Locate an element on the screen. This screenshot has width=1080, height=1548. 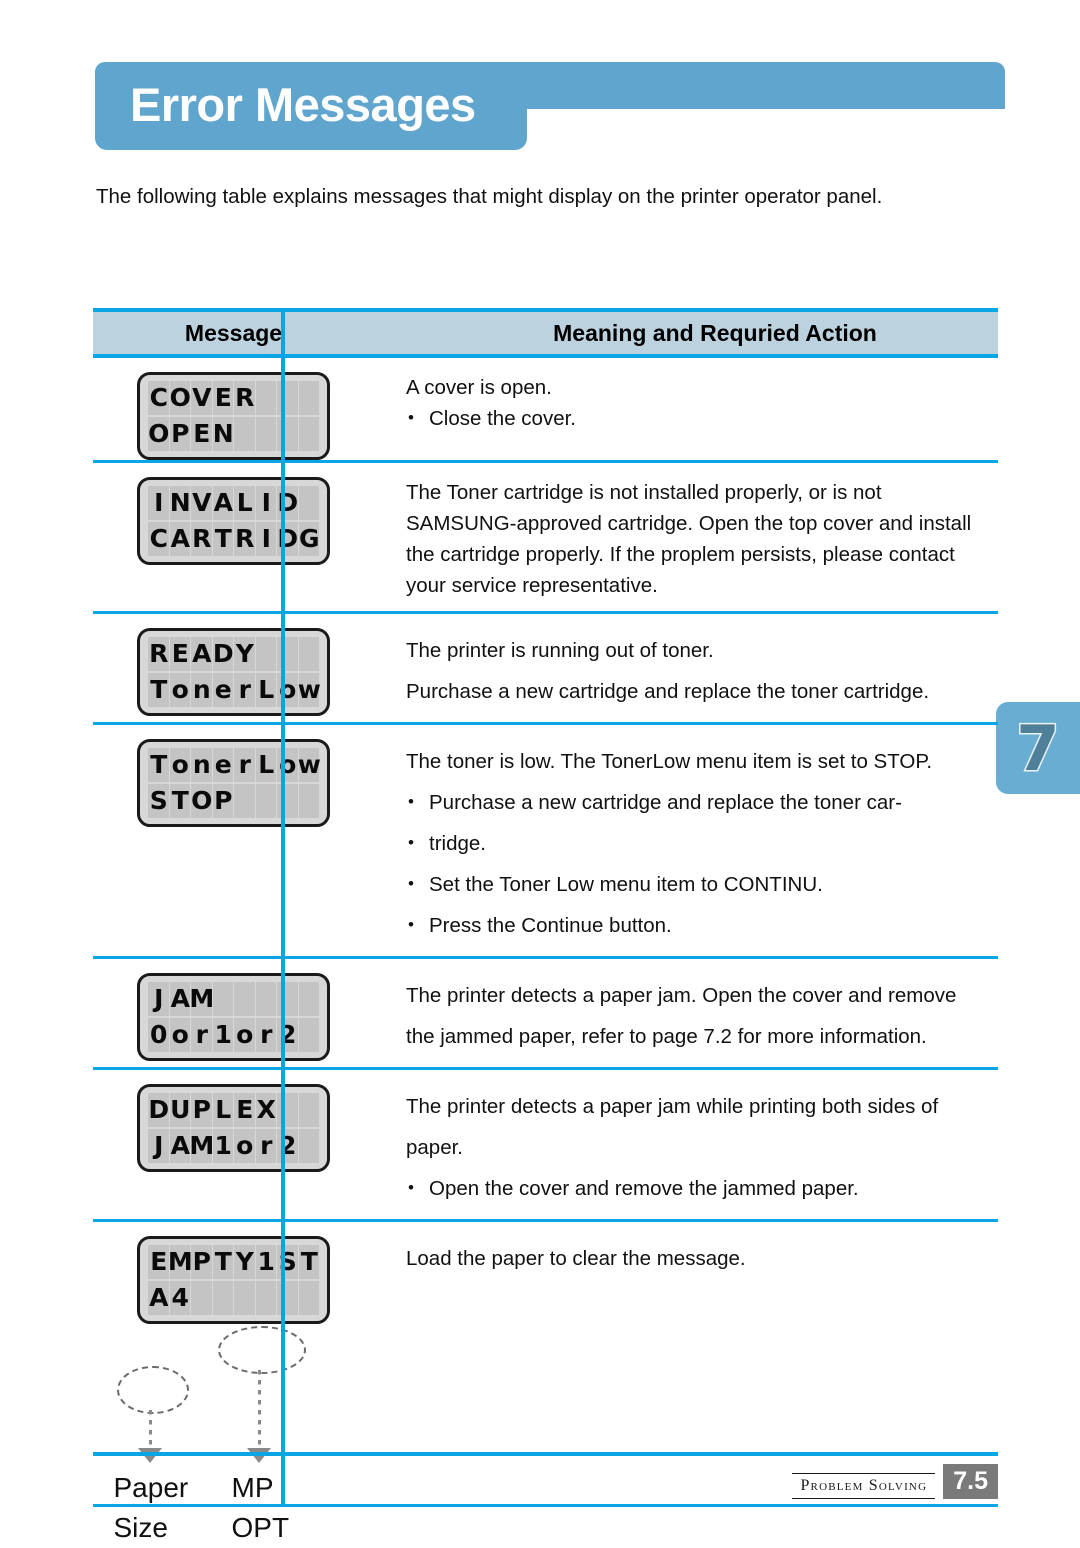
lcd-character-cell: R is located at coordinates (245, 398).